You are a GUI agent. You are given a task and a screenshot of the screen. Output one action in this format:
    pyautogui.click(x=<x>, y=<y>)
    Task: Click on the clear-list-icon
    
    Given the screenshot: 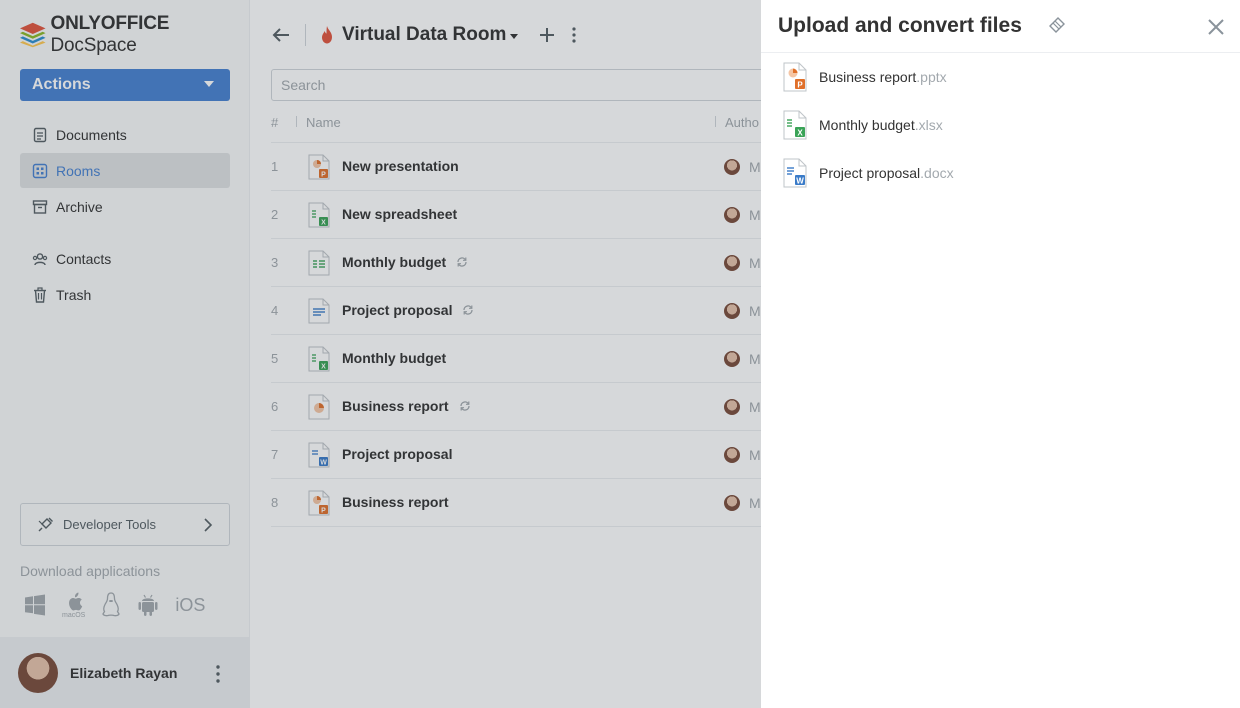 What is the action you would take?
    pyautogui.click(x=1056, y=26)
    